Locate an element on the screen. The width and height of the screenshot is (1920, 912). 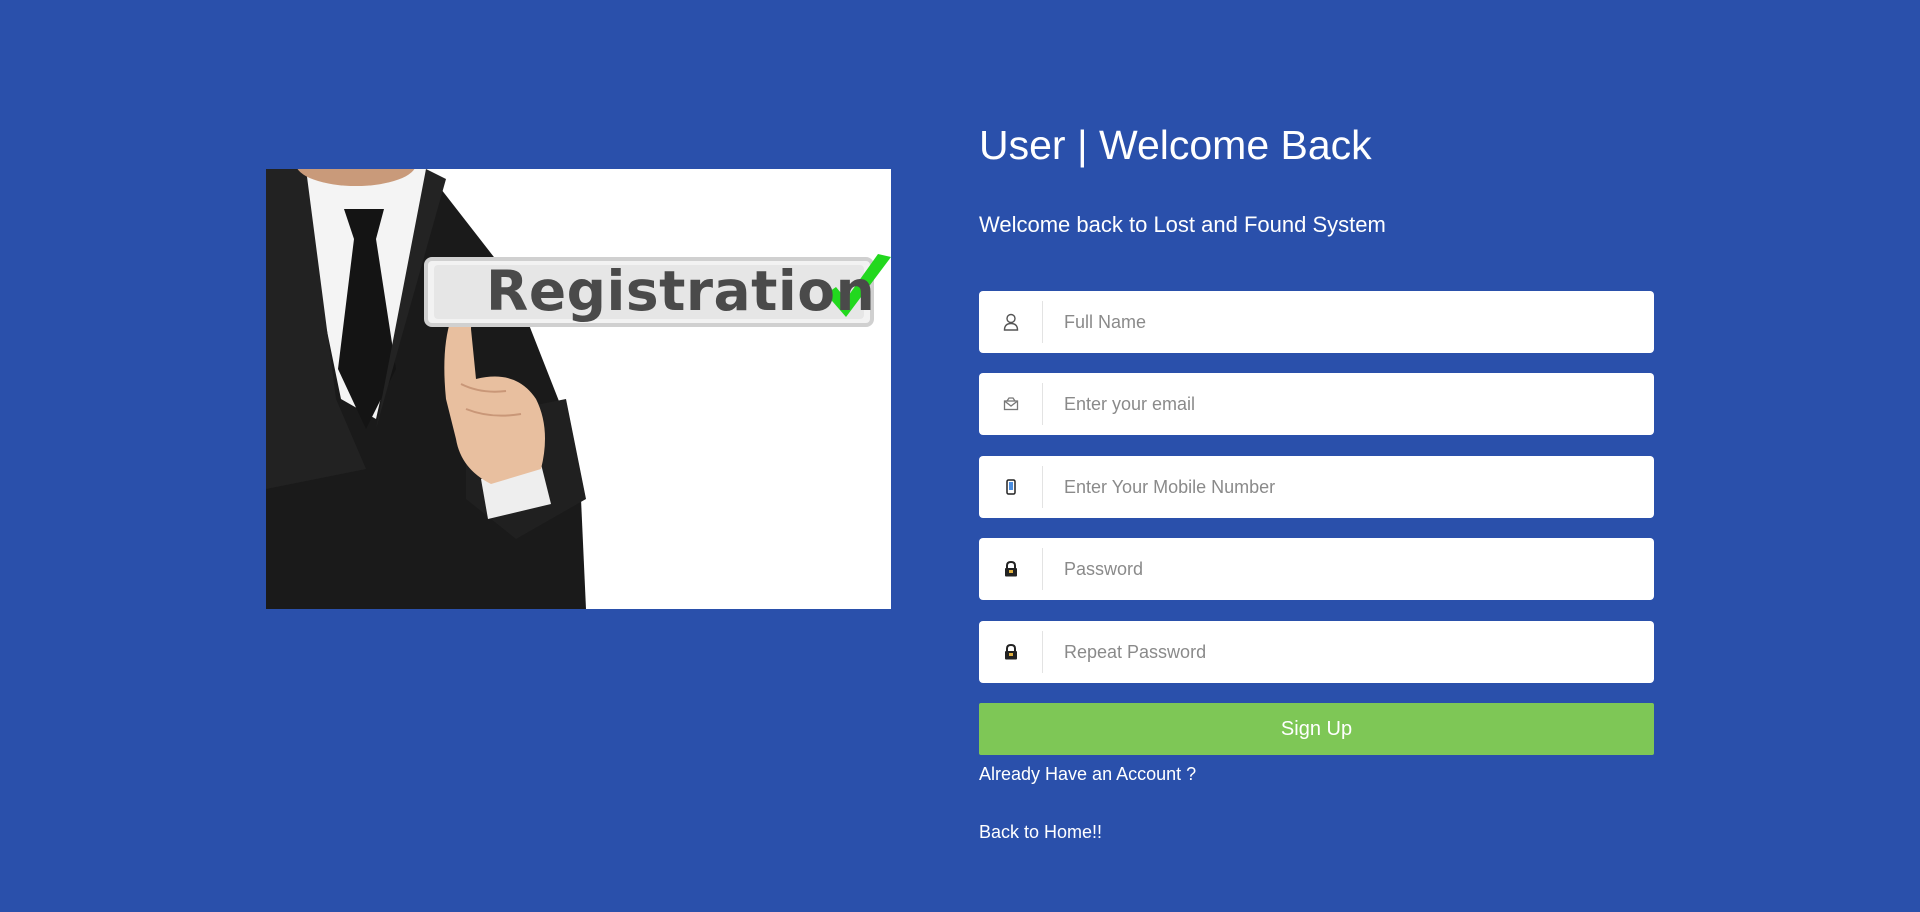
password-field is located at coordinates (1316, 569).